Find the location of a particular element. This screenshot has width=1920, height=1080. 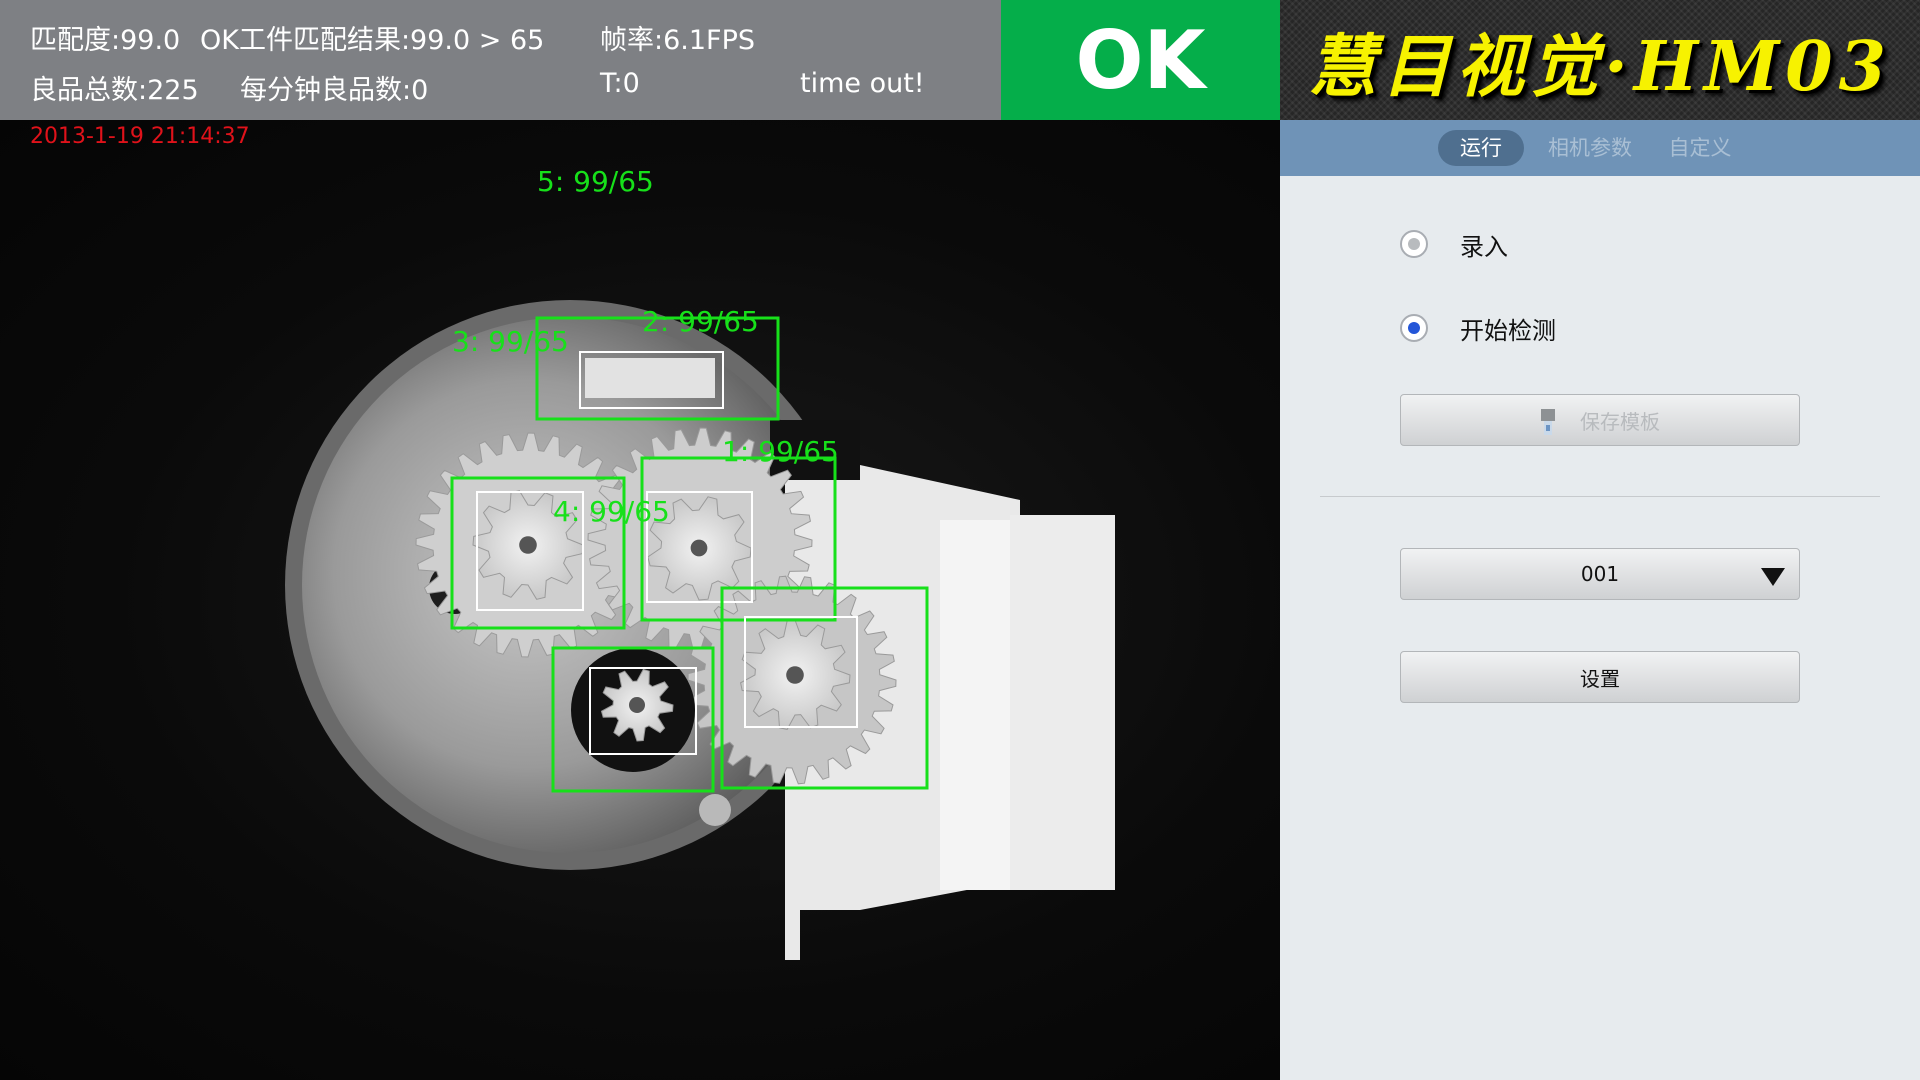

enroll-label: 录入 is located at coordinates (1484, 246).